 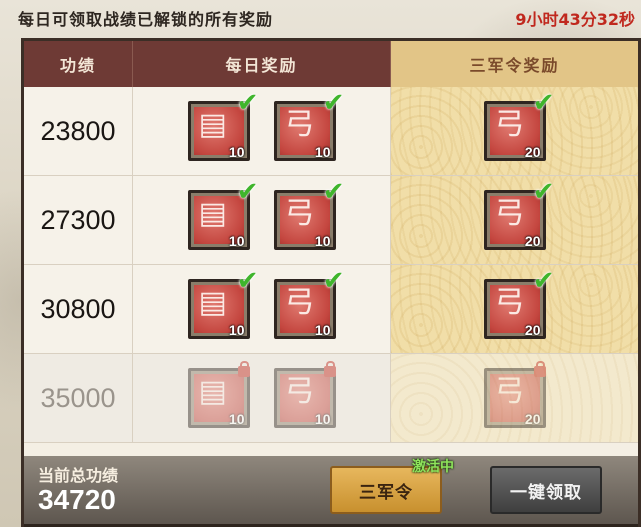 I want to click on header-notice: 每日可领取战绩已解锁的所有奖励, so click(x=146, y=19).